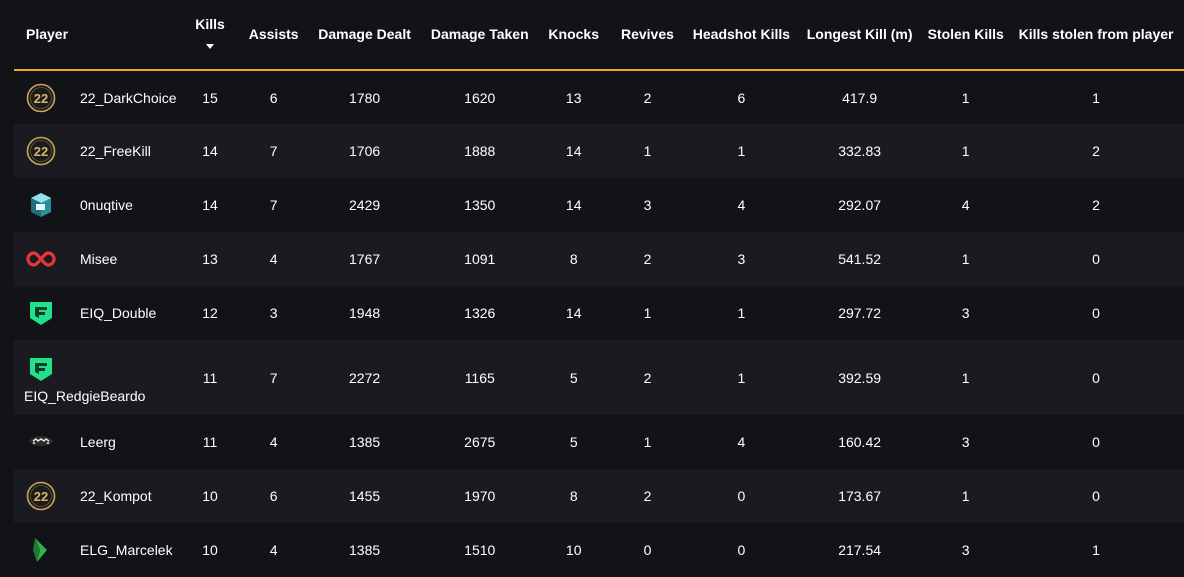 Image resolution: width=1184 pixels, height=577 pixels. What do you see at coordinates (741, 35) in the screenshot?
I see `header-headshot-kills: Headshot Kills` at bounding box center [741, 35].